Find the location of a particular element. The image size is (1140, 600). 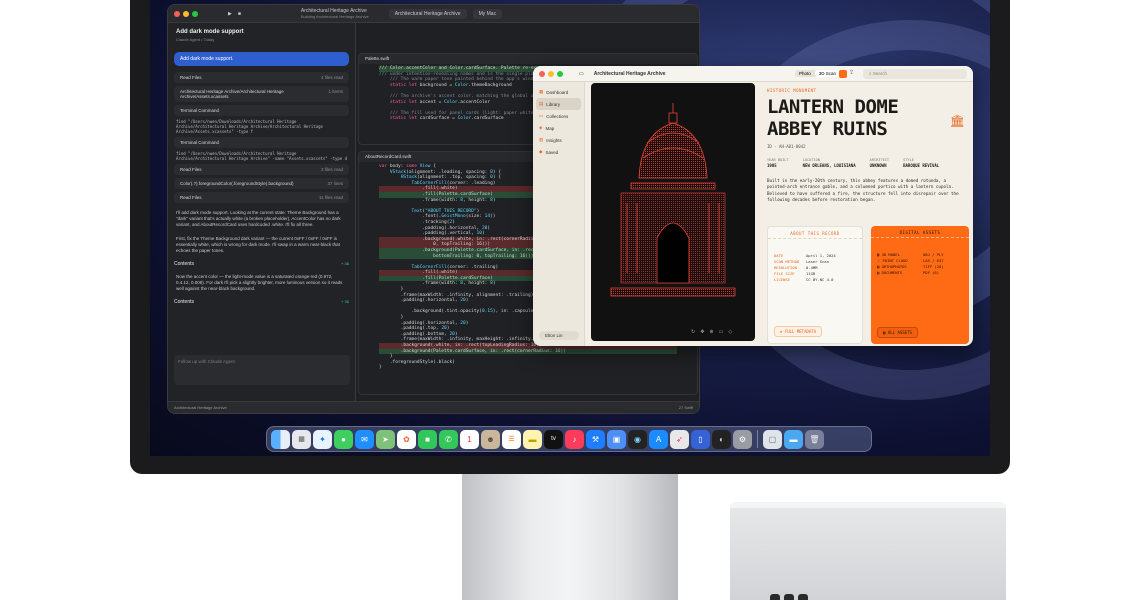

chat-subtitle: Claude Agent • Today is located at coordinates (195, 39).